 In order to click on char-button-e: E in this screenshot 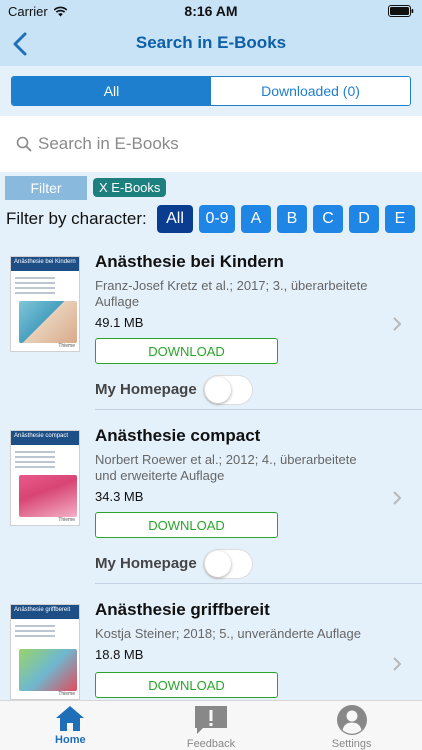, I will do `click(400, 219)`.